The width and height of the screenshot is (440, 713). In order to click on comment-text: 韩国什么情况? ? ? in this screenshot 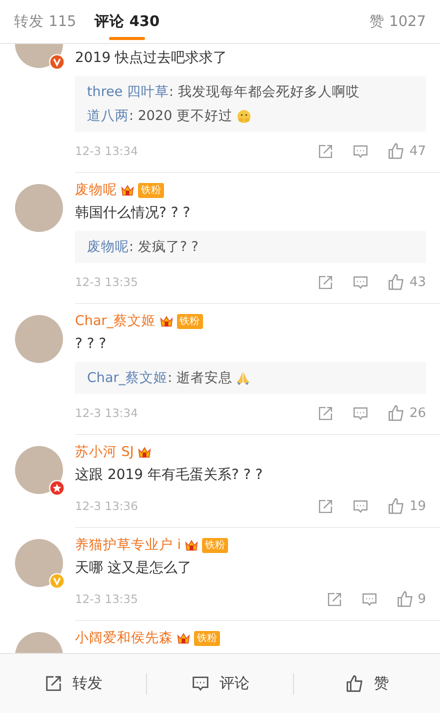, I will do `click(133, 213)`.